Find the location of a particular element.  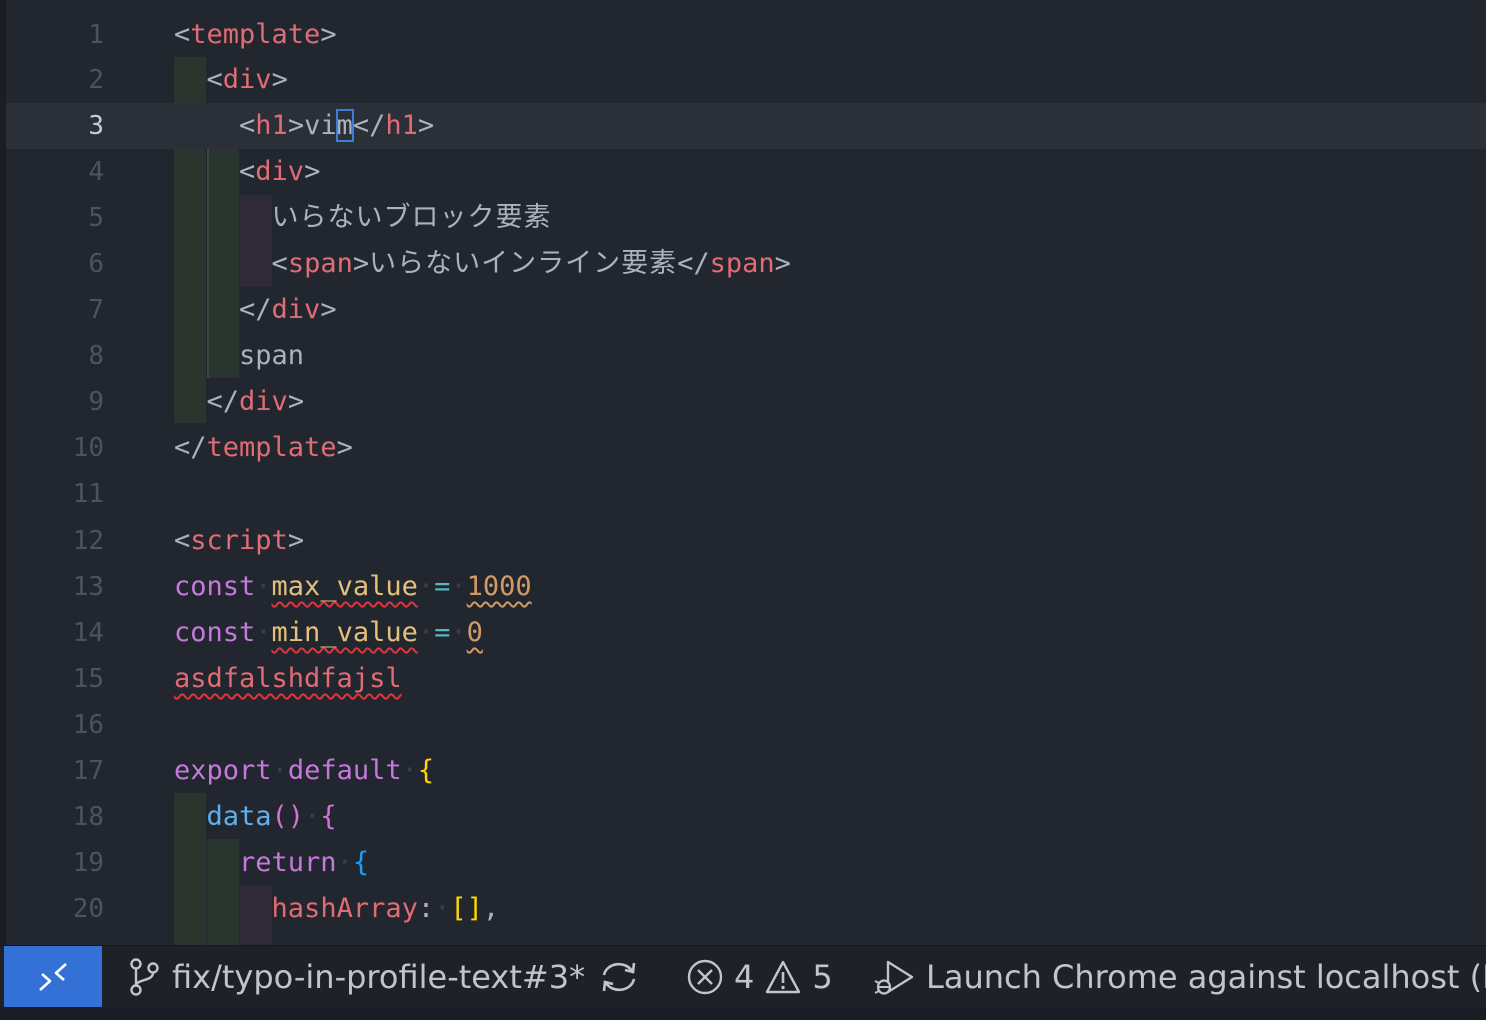

code-text: </template> is located at coordinates (263, 448).